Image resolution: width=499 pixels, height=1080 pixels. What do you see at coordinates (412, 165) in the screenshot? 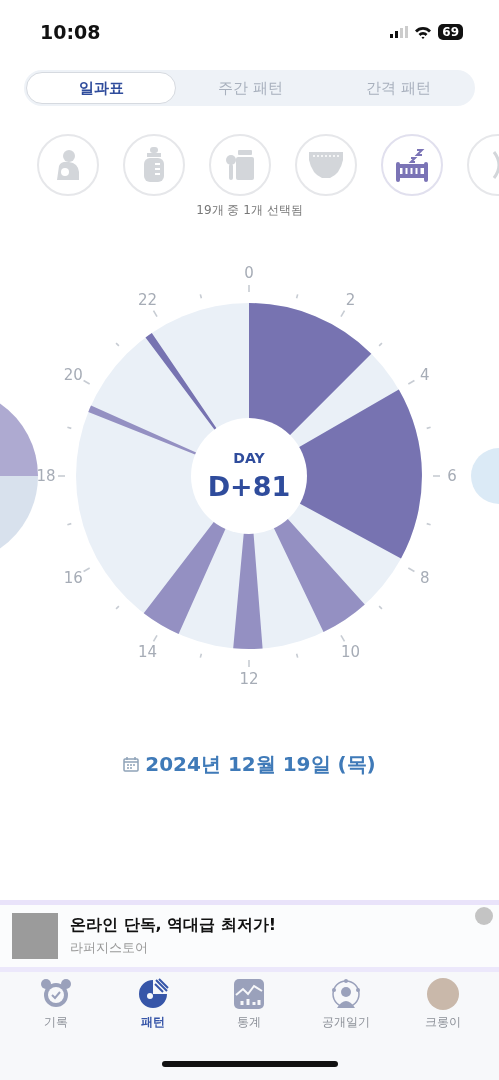
I see `crib-sleep-icon` at bounding box center [412, 165].